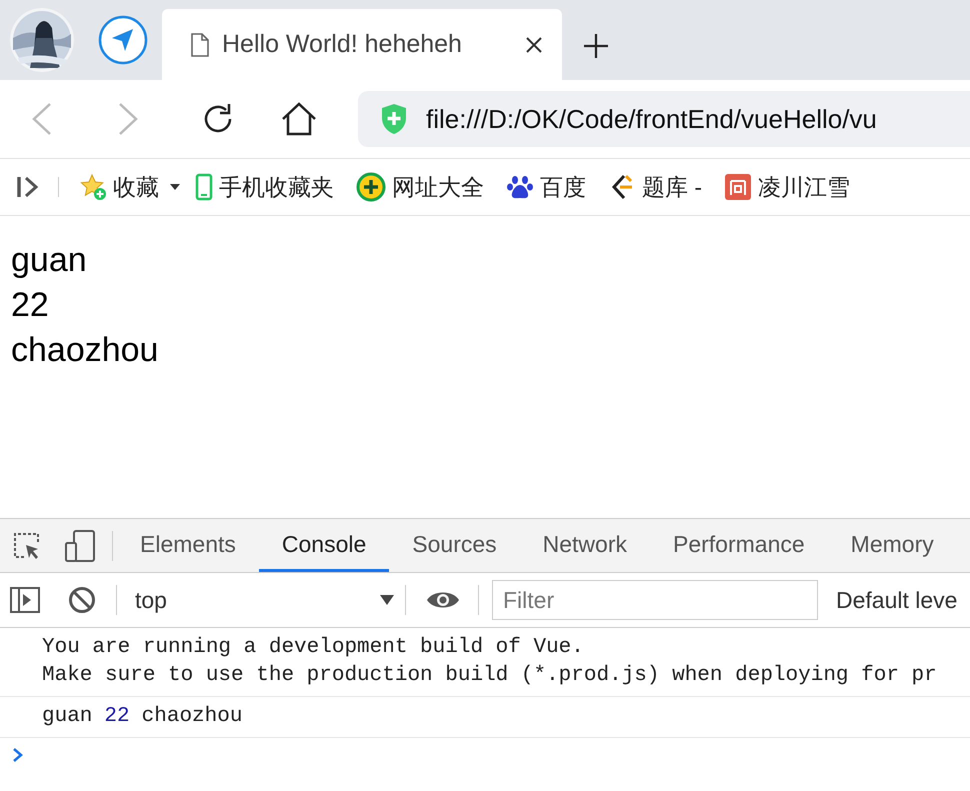  What do you see at coordinates (739, 545) in the screenshot?
I see `devtools-tab: Performance` at bounding box center [739, 545].